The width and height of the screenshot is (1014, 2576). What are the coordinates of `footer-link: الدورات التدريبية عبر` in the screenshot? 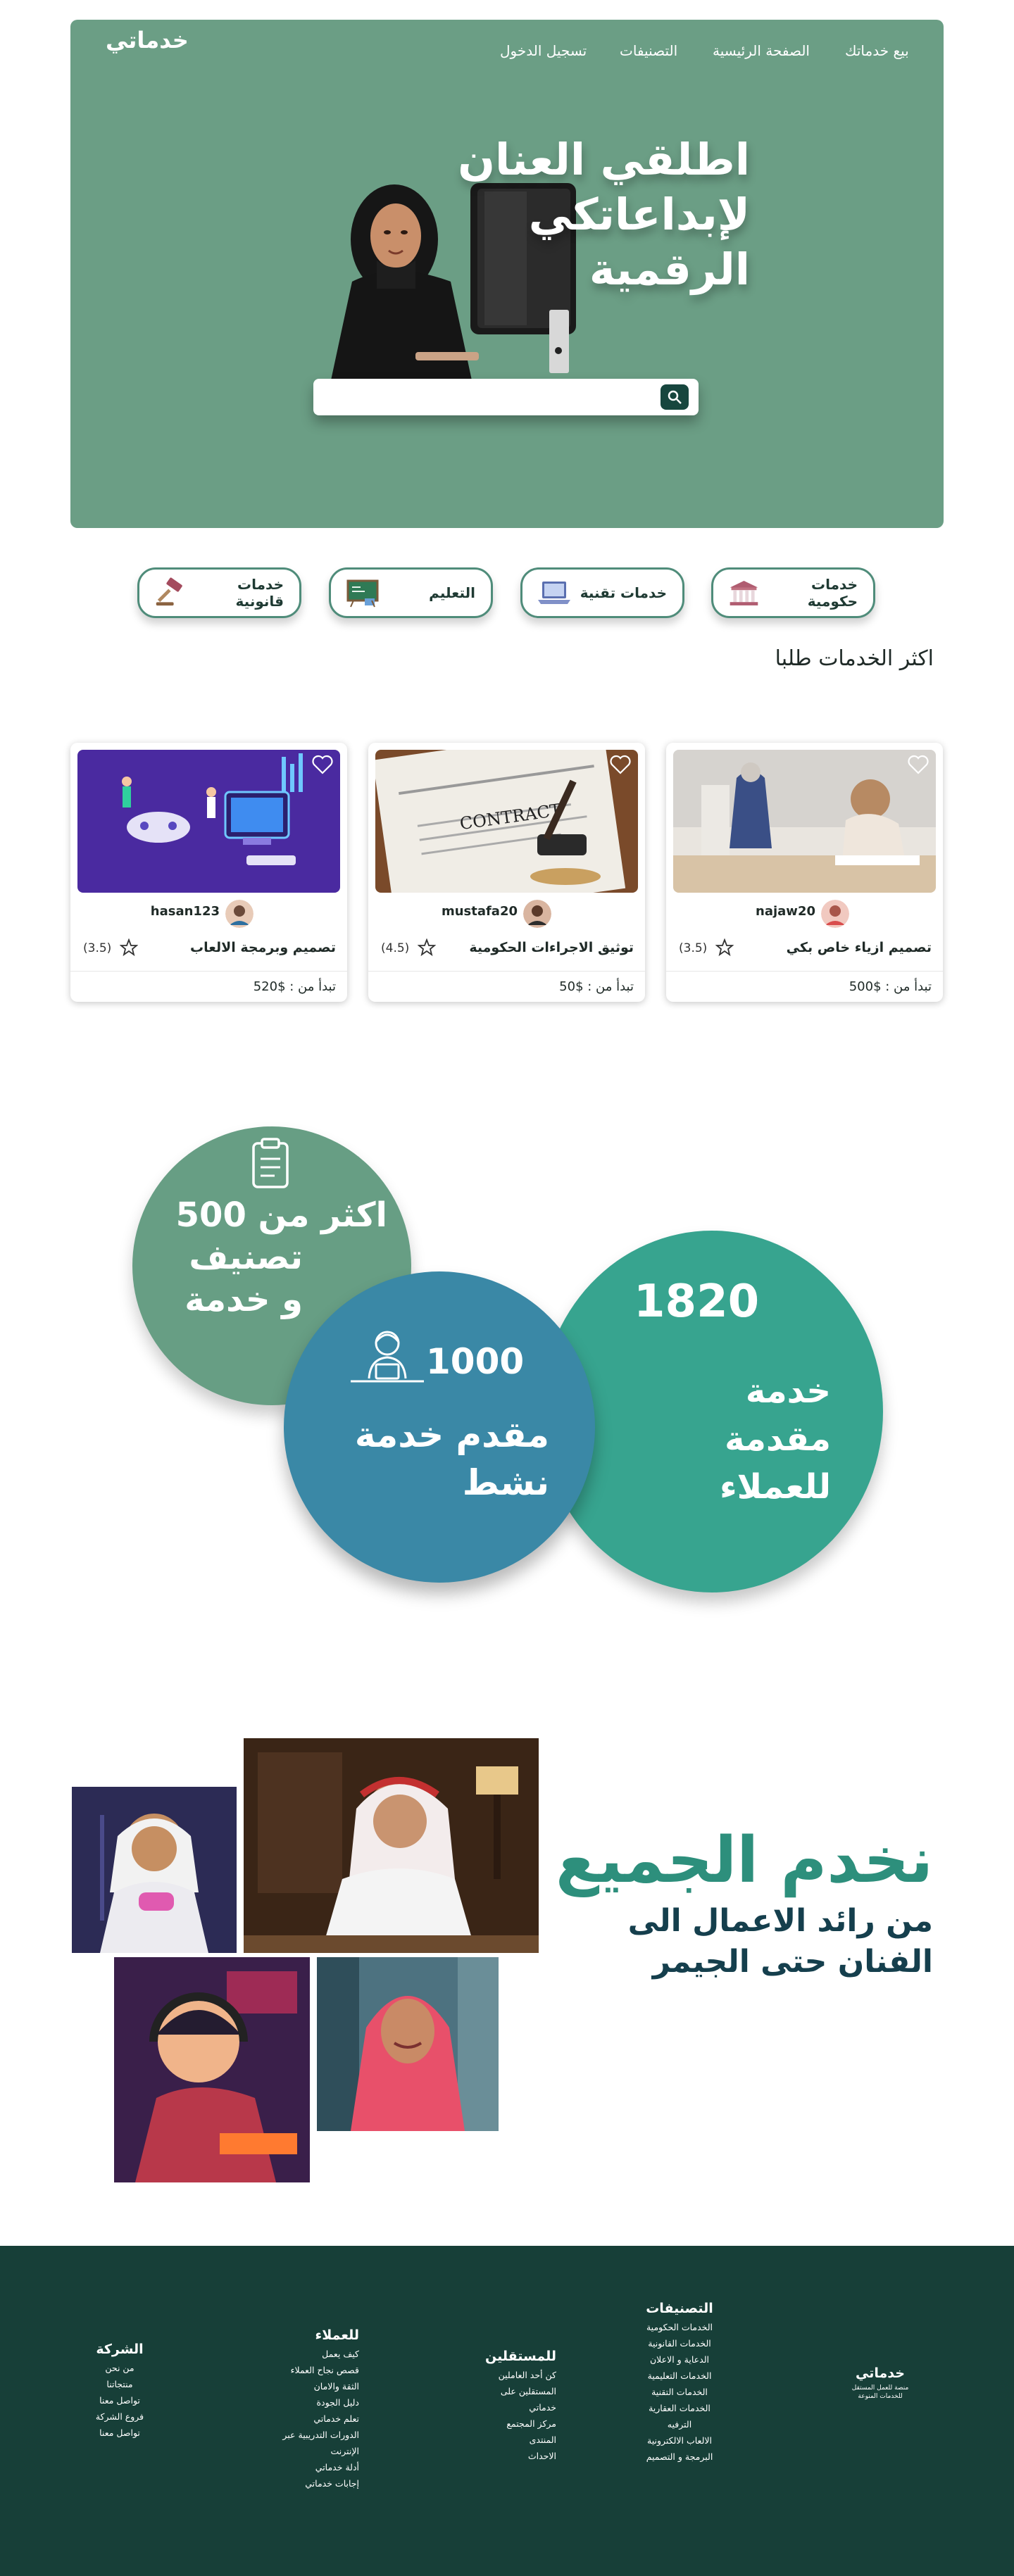 It's located at (306, 2435).